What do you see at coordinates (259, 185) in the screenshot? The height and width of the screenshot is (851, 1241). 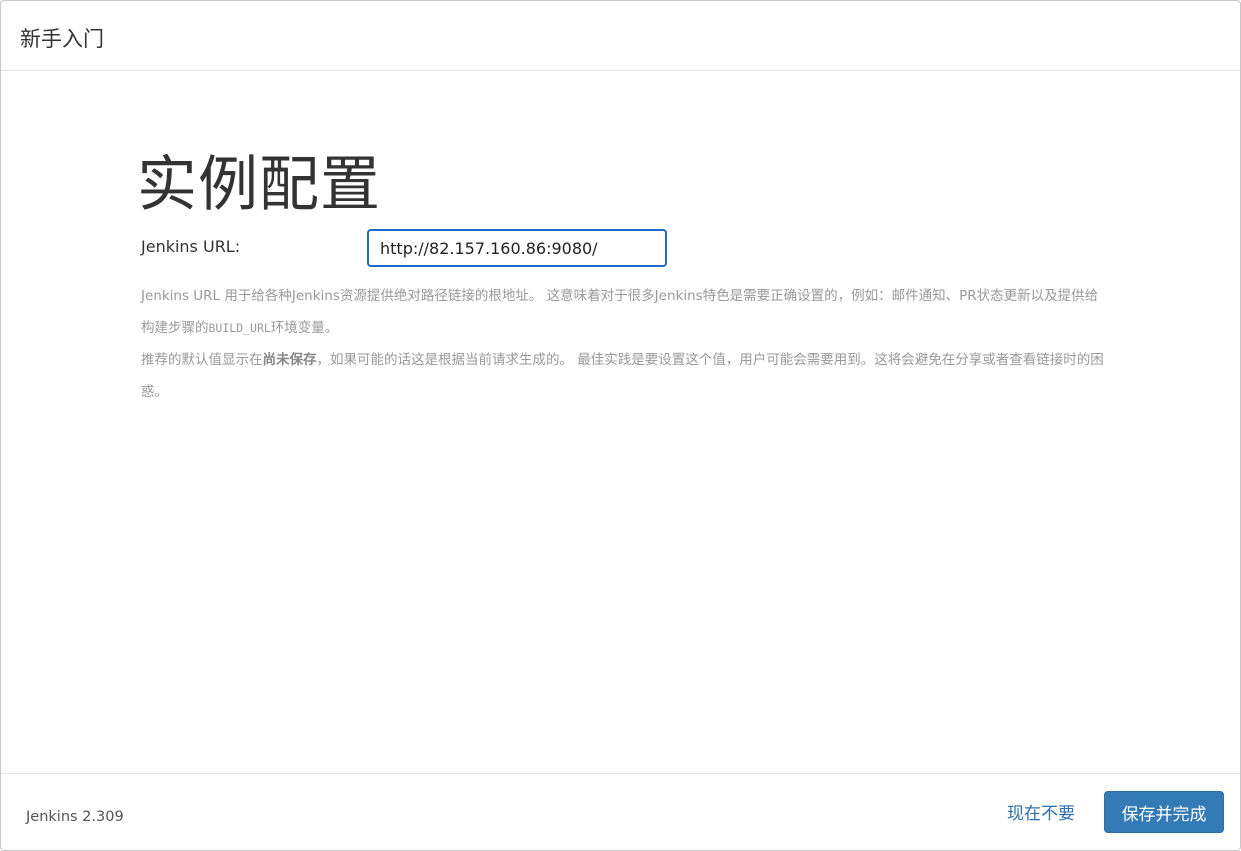 I see `page-title: 实例配置` at bounding box center [259, 185].